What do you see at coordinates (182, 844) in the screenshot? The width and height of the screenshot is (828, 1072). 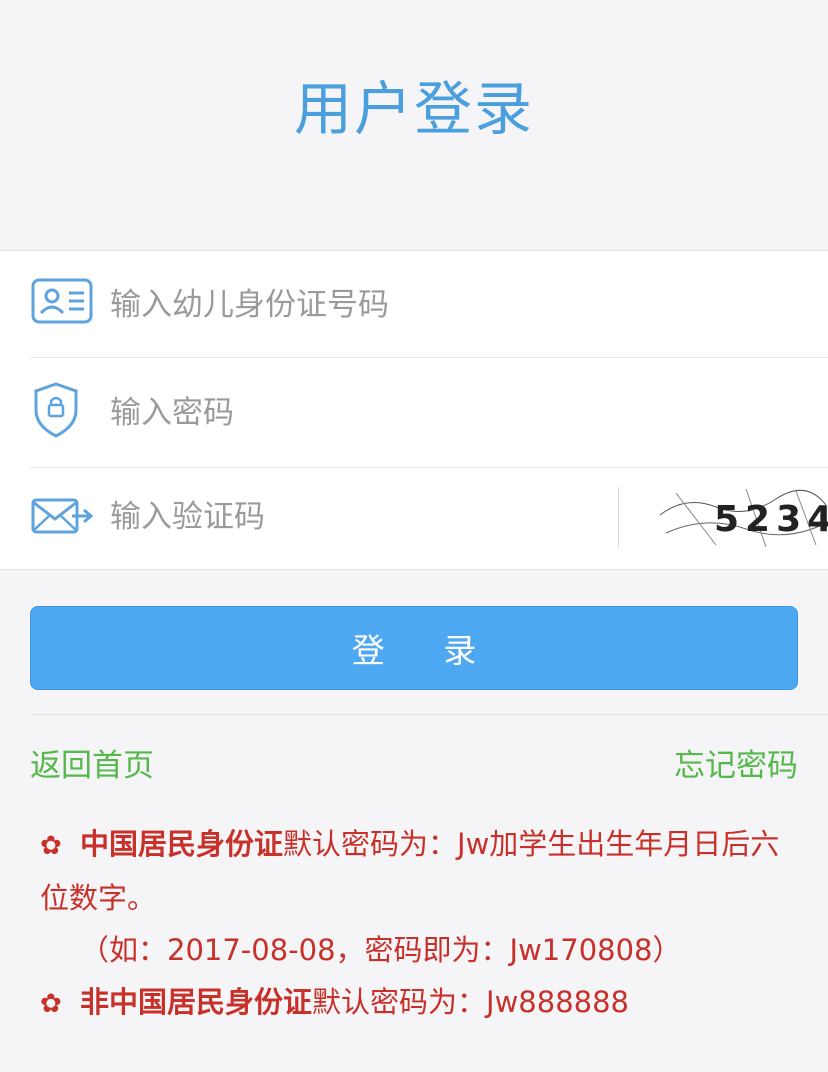 I see `note-resident-title: 中国居民身份证` at bounding box center [182, 844].